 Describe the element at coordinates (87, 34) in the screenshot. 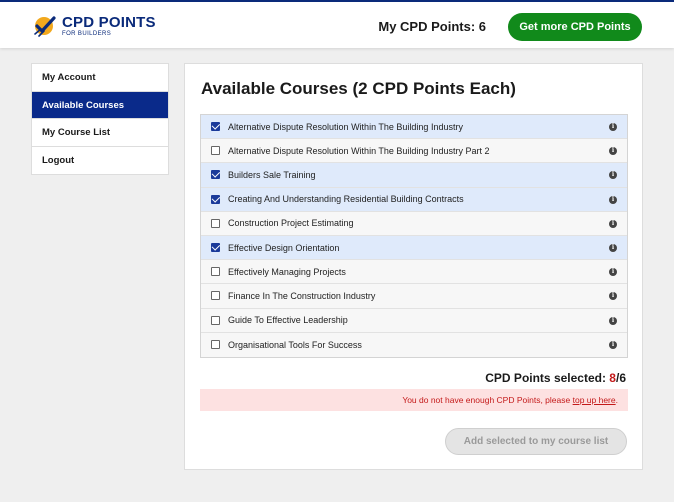

I see `logo-subtitle: FOR BUILDERS` at that location.